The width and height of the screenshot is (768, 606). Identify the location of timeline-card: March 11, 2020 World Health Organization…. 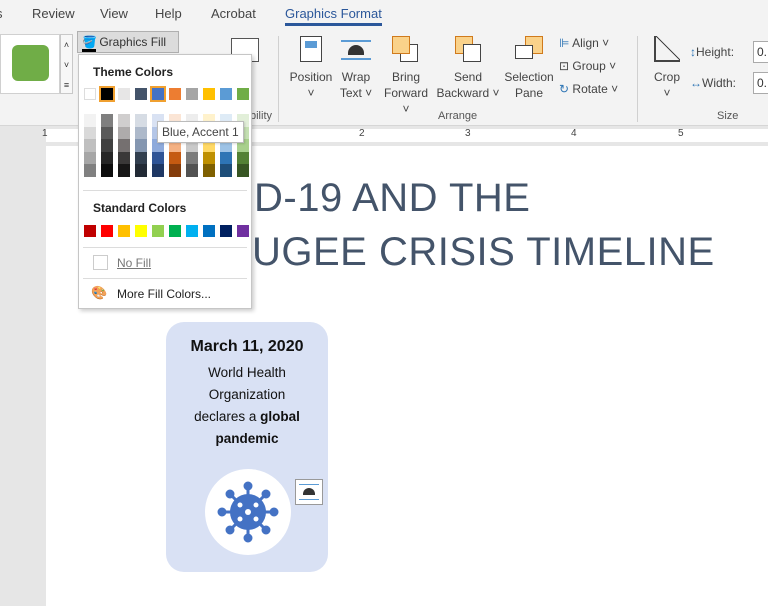
(247, 447).